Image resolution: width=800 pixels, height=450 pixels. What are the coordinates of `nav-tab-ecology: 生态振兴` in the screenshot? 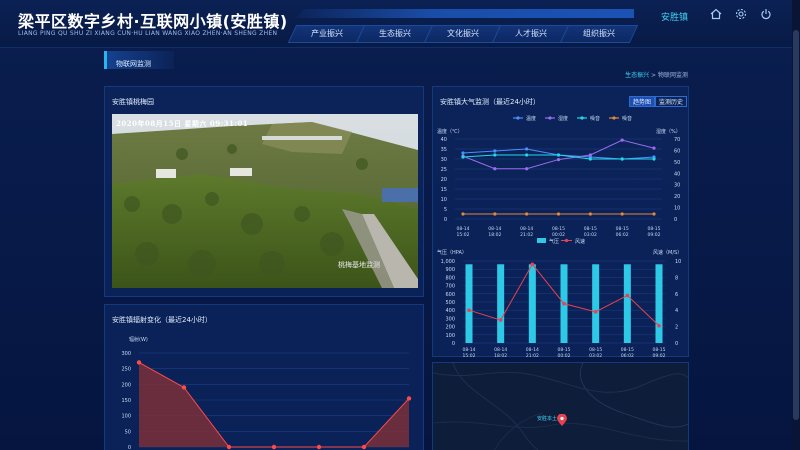 It's located at (395, 34).